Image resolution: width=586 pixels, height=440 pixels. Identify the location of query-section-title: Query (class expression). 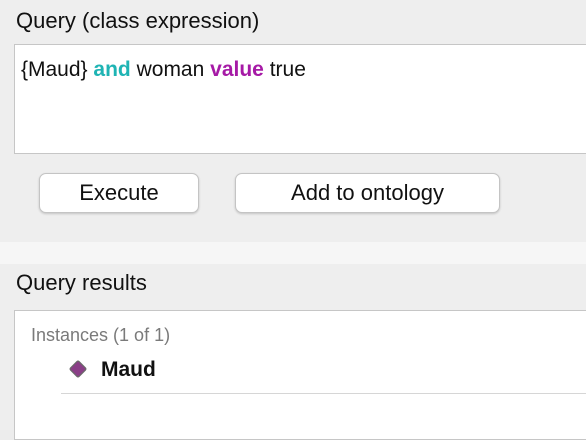
(138, 20).